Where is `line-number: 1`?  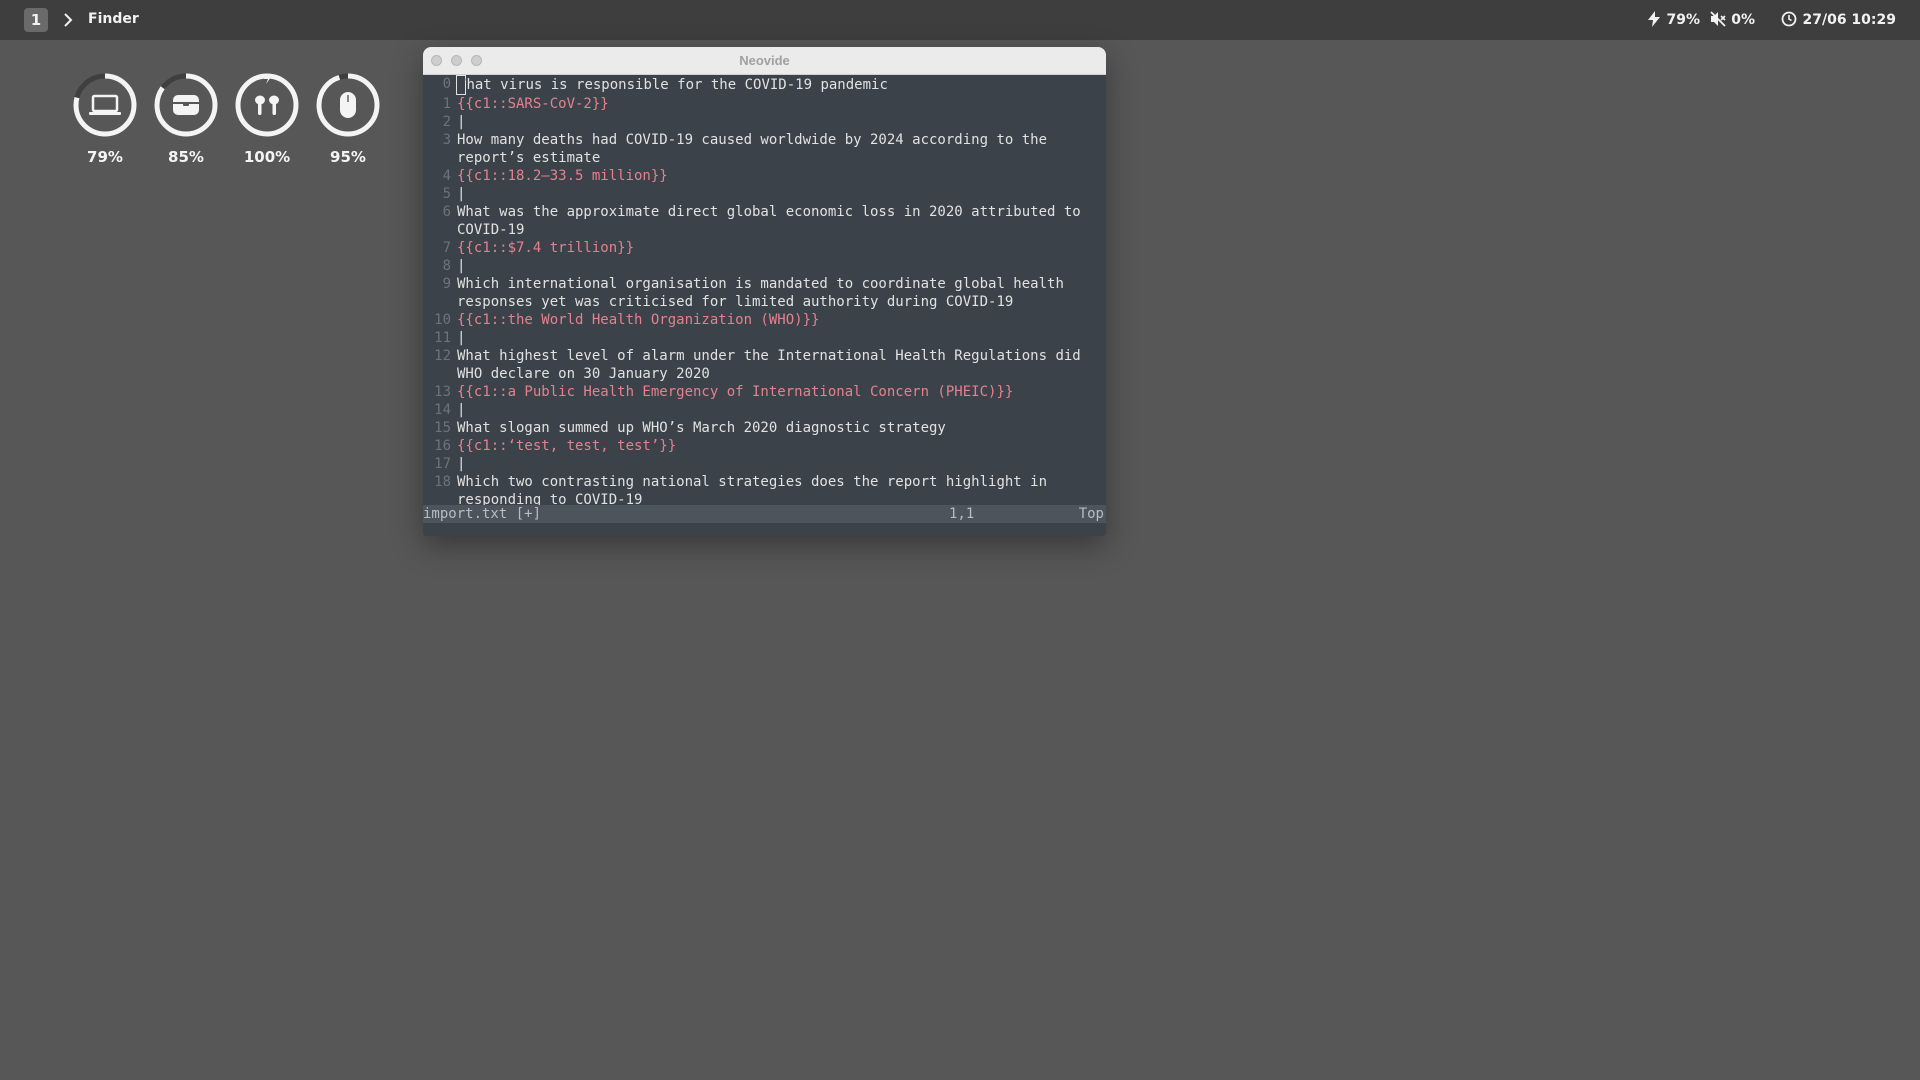 line-number: 1 is located at coordinates (446, 104).